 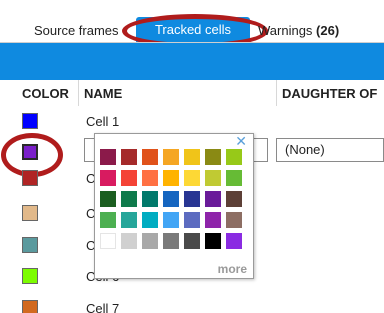 I want to click on warnings-count: (26), so click(x=328, y=30).